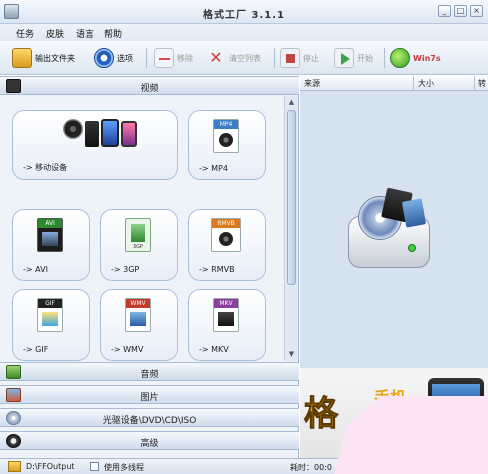 This screenshot has height=474, width=488. I want to click on output-path: D:\FFOutput, so click(50, 466).